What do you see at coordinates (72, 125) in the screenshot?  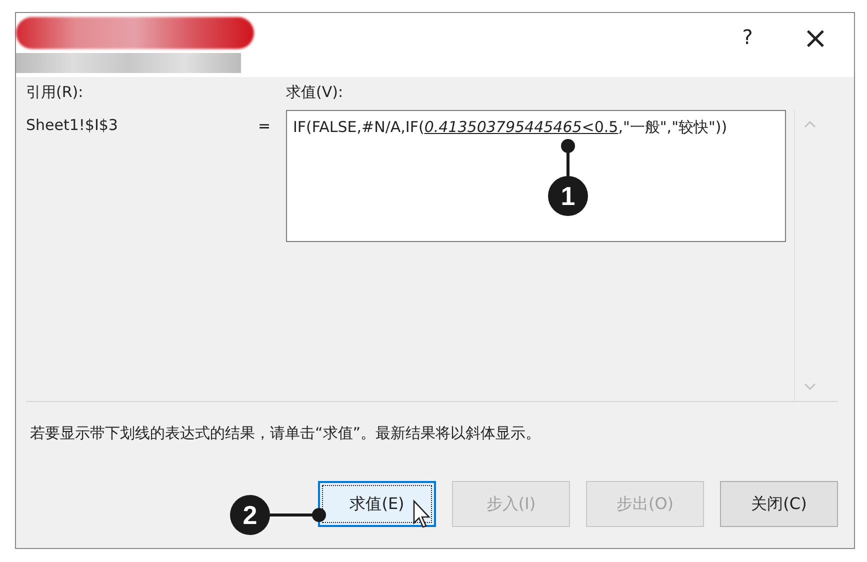 I see `reference-value: Sheet1!$I$3` at bounding box center [72, 125].